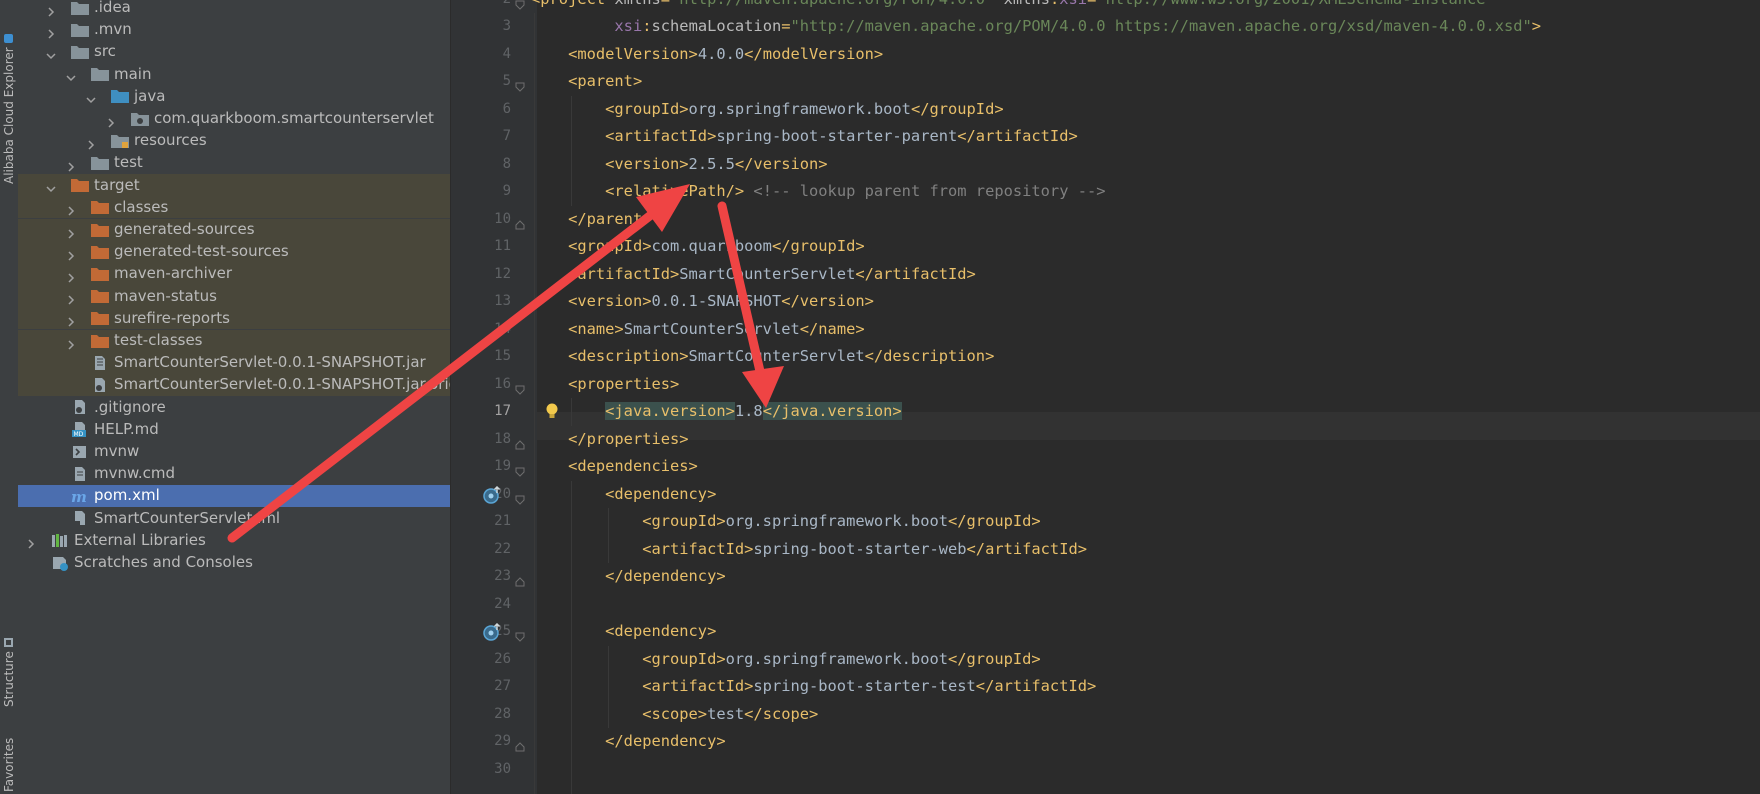 The width and height of the screenshot is (1760, 794). What do you see at coordinates (140, 119) in the screenshot?
I see `package-icon` at bounding box center [140, 119].